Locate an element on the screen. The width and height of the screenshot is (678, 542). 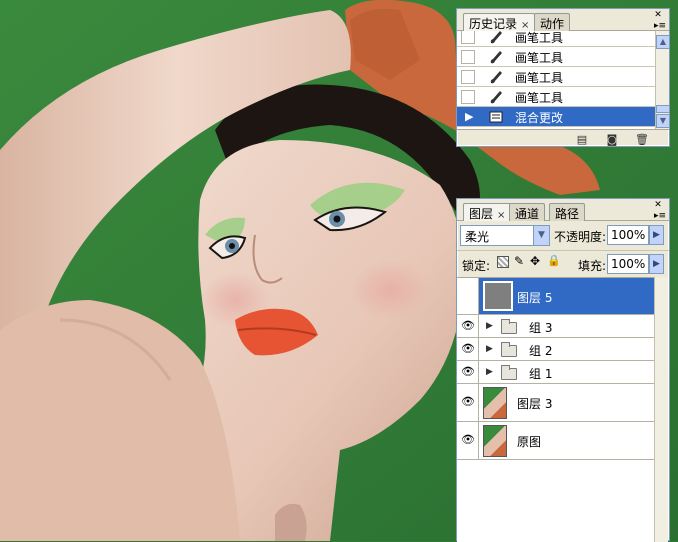
blend-row: 柔光 ▼ 不透明度: 100% ▶ is located at coordinates (563, 236).